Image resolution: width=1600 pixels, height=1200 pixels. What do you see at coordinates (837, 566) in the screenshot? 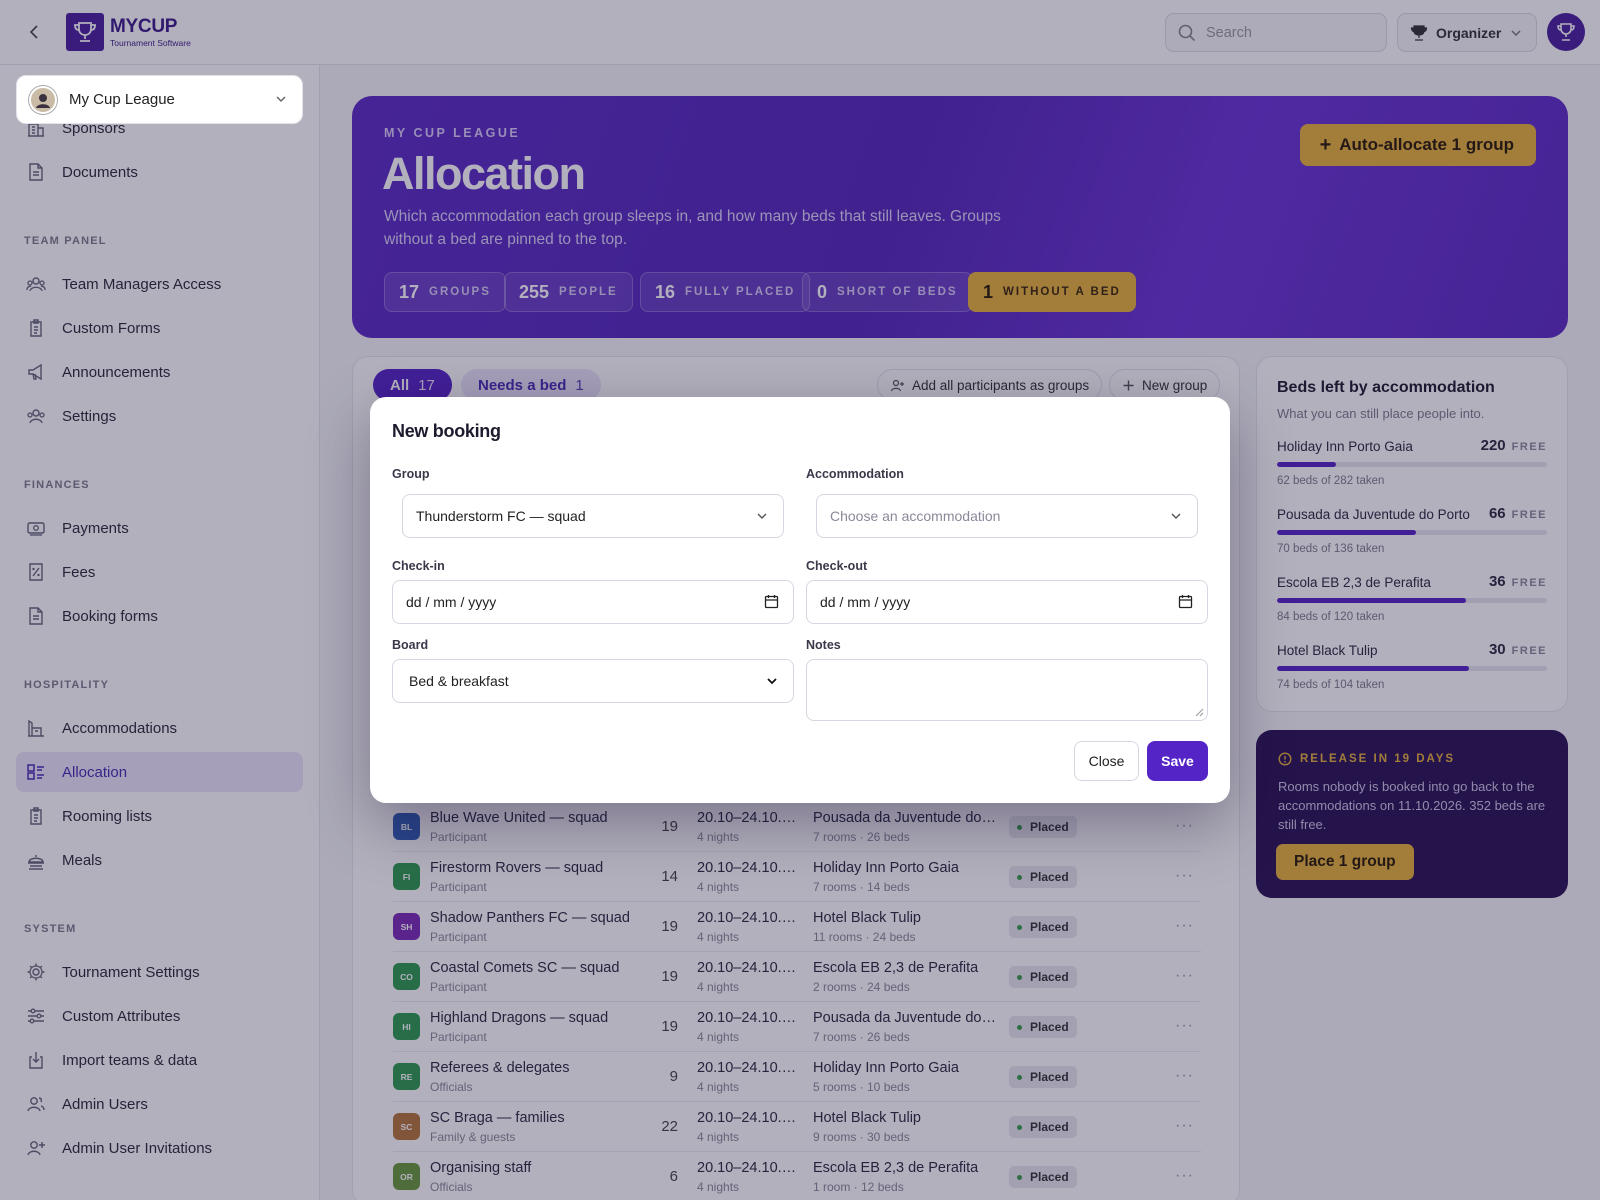
I see `checkout-label: Check-out` at bounding box center [837, 566].